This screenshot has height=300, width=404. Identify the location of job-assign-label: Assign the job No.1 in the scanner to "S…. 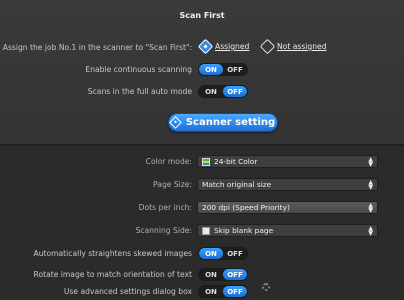
(97, 47).